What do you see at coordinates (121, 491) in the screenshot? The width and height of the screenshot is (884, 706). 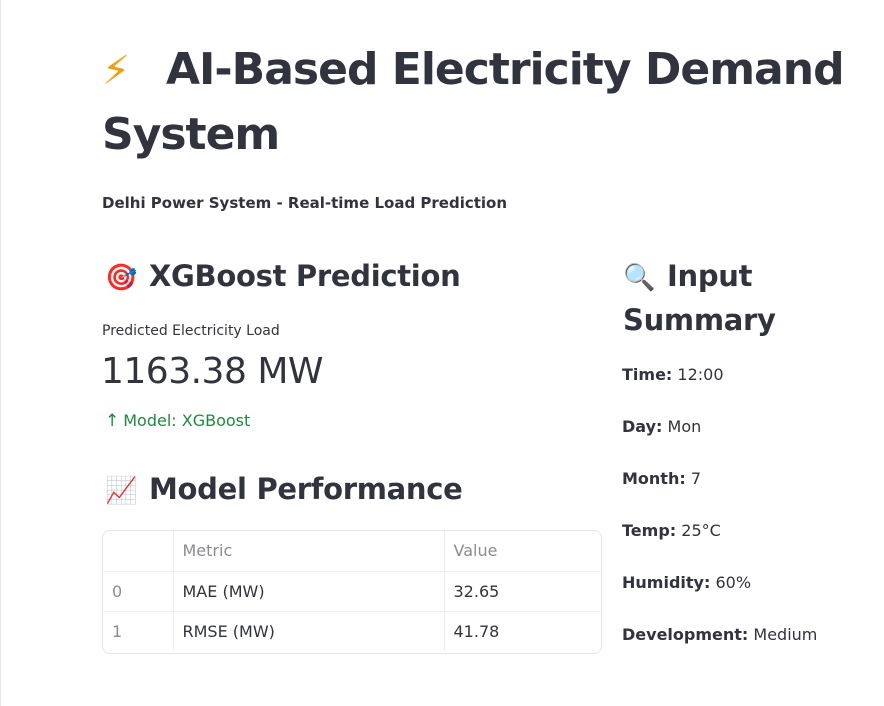 I see `chart-increasing-icon: 📈` at bounding box center [121, 491].